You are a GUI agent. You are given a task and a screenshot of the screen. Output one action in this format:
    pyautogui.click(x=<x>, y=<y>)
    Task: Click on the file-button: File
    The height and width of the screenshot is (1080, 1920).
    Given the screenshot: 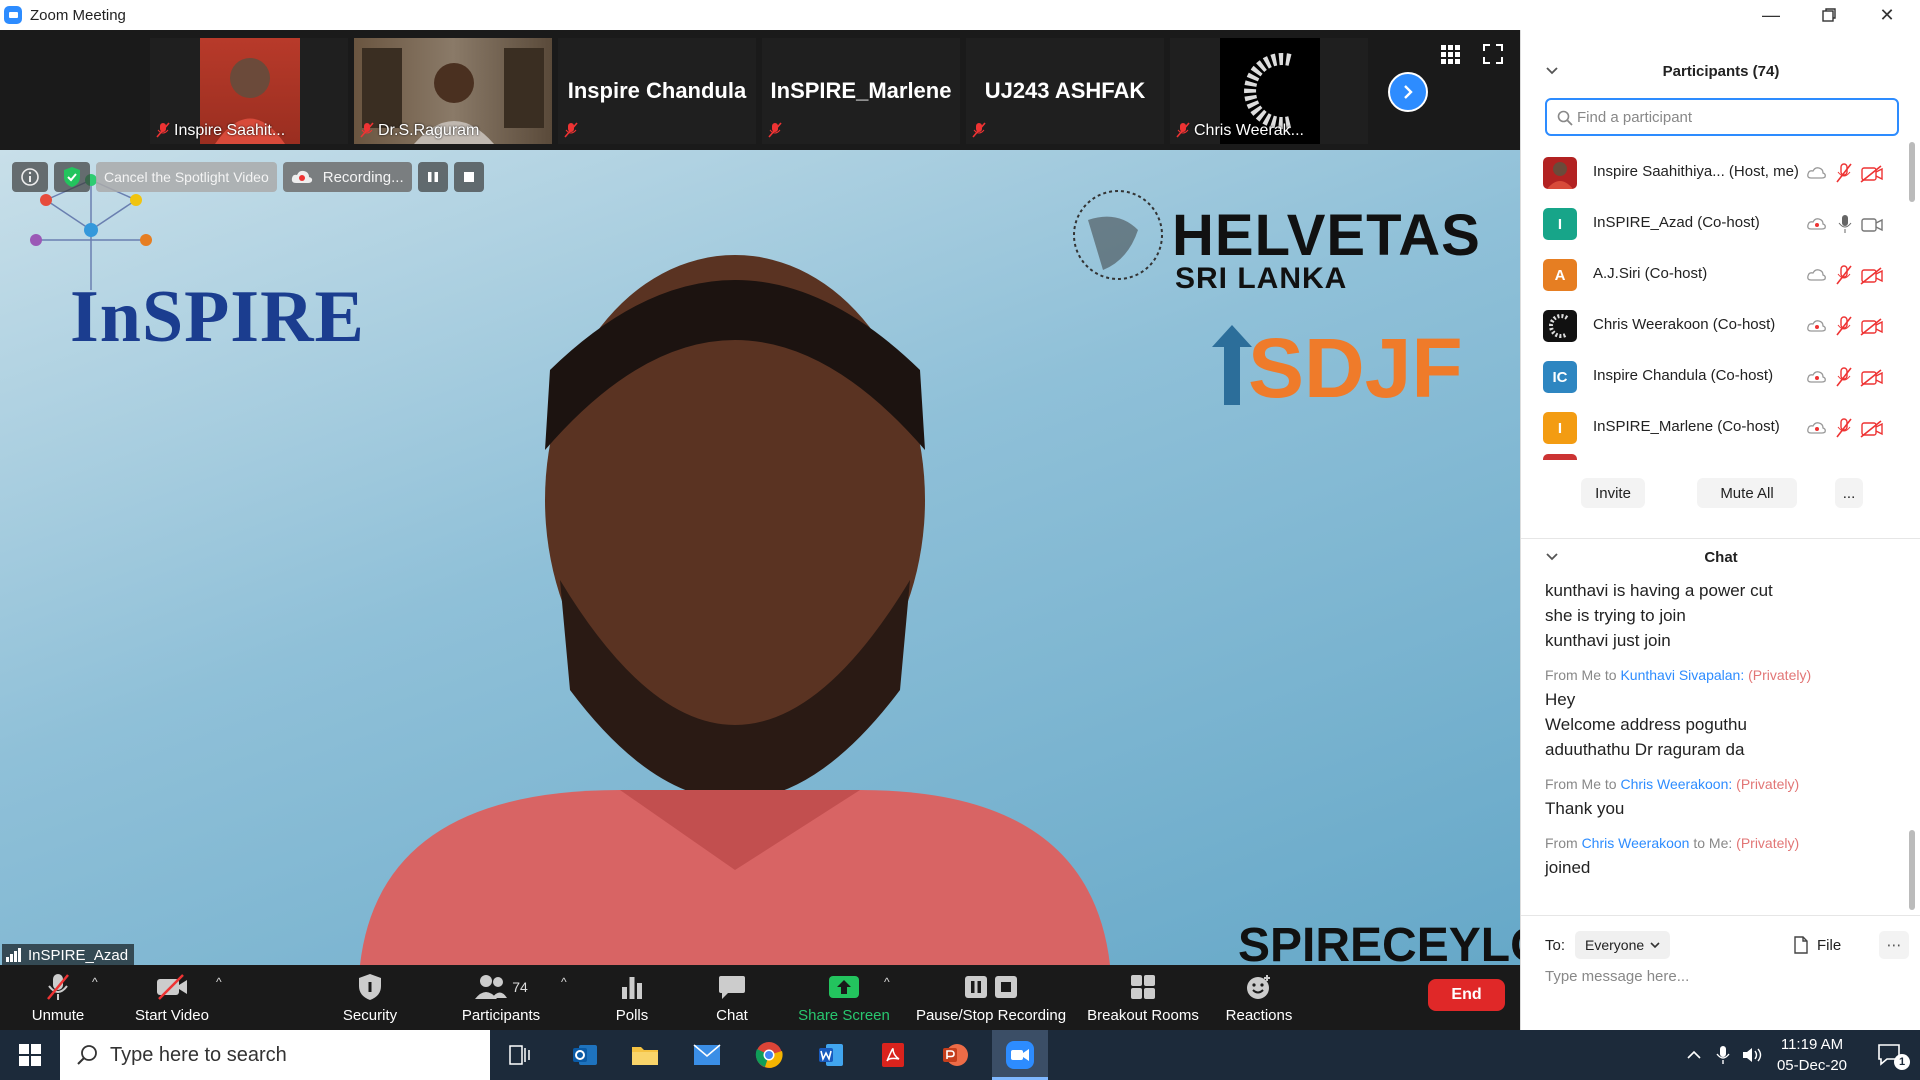 What is the action you would take?
    pyautogui.click(x=1817, y=945)
    